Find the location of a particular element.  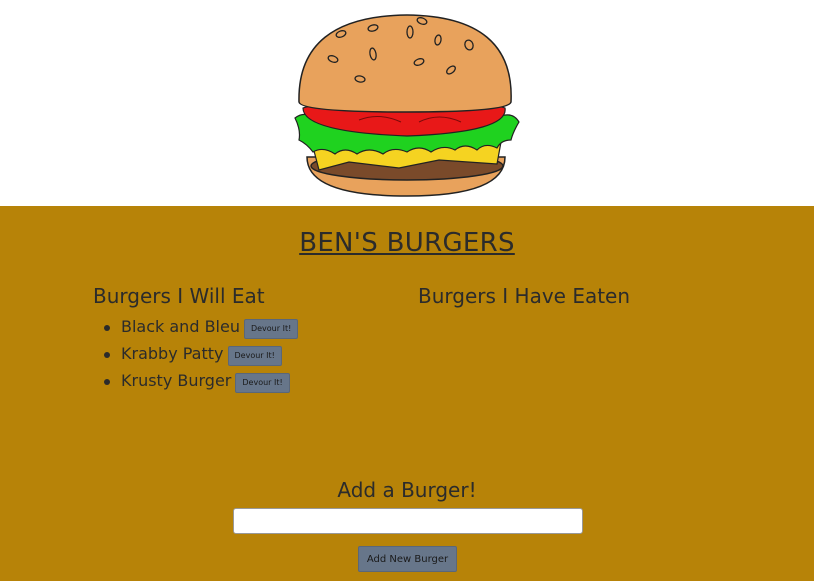

burger-name: Black and Bleu is located at coordinates (180, 326).